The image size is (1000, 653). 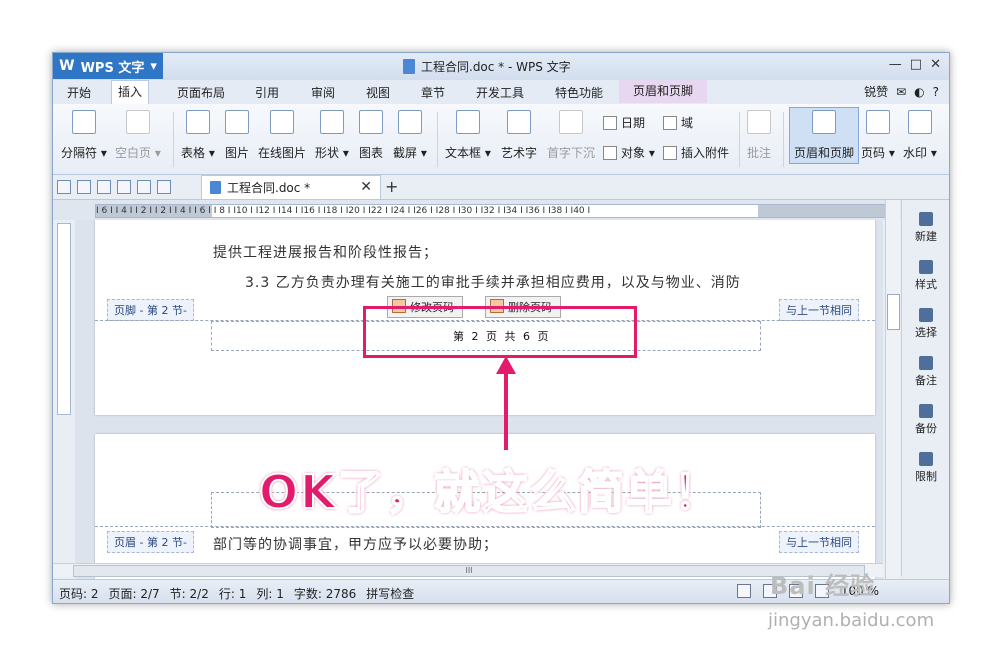 What do you see at coordinates (137, 122) in the screenshot?
I see `blank-page-icon` at bounding box center [137, 122].